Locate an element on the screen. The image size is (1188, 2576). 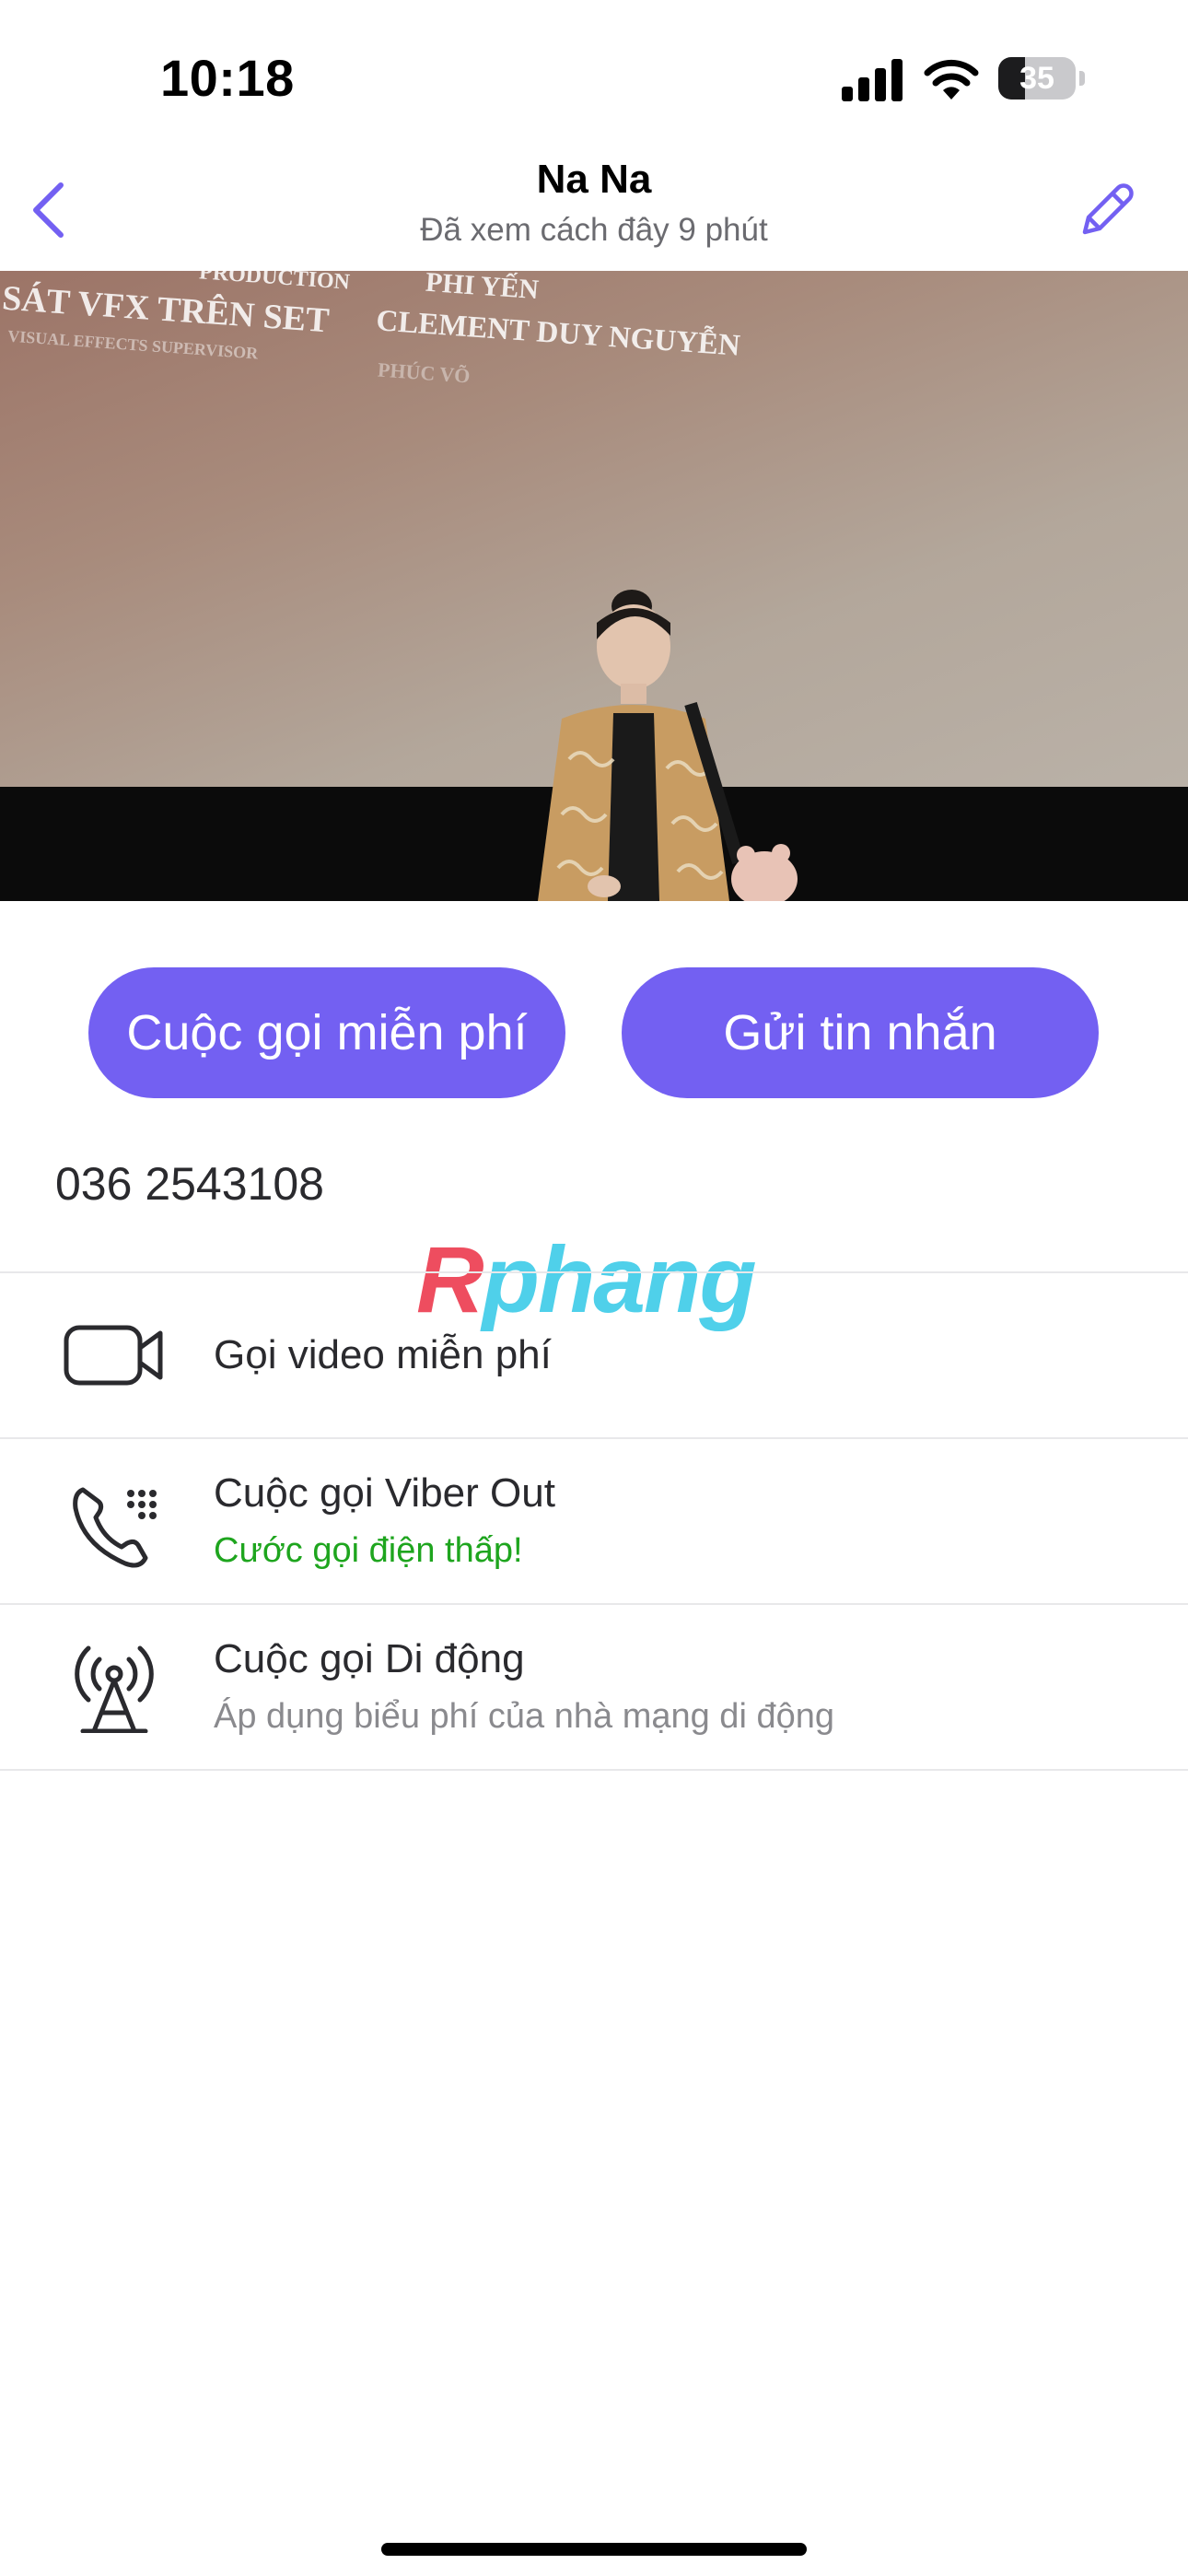
wifi-icon is located at coordinates (951, 79).